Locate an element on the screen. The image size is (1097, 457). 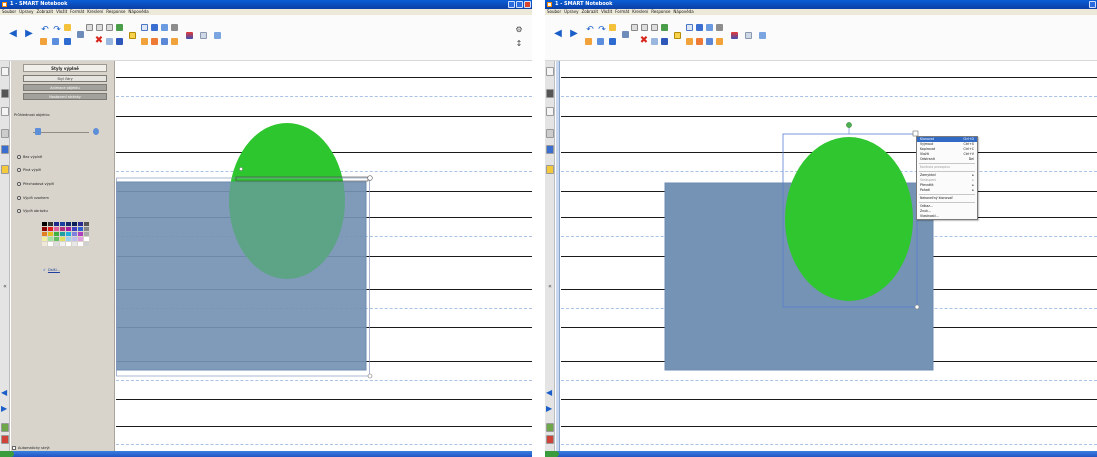
eraser-icon is located at coordinates (174, 27).